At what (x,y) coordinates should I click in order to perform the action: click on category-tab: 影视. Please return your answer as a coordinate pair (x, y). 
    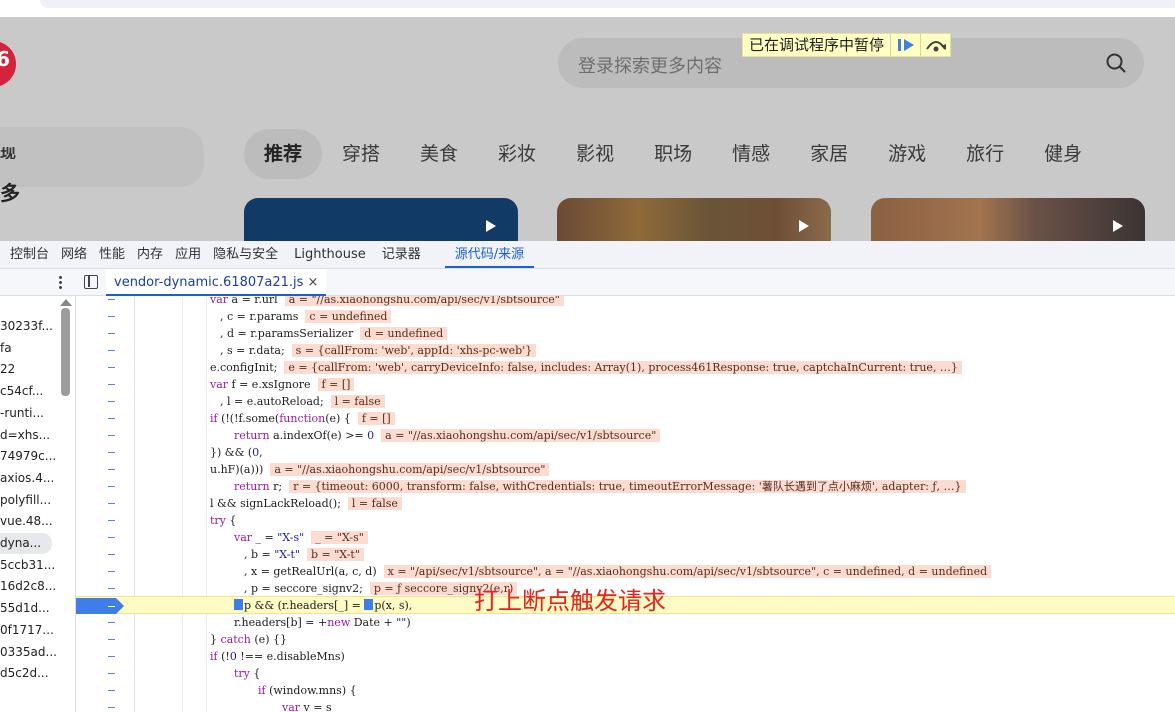
    Looking at the image, I should click on (595, 154).